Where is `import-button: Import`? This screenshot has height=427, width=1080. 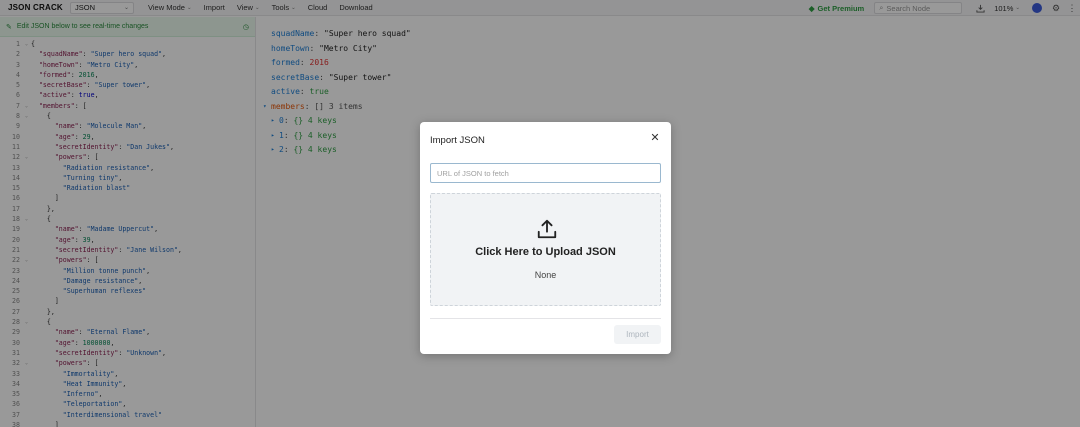
import-button: Import is located at coordinates (637, 334).